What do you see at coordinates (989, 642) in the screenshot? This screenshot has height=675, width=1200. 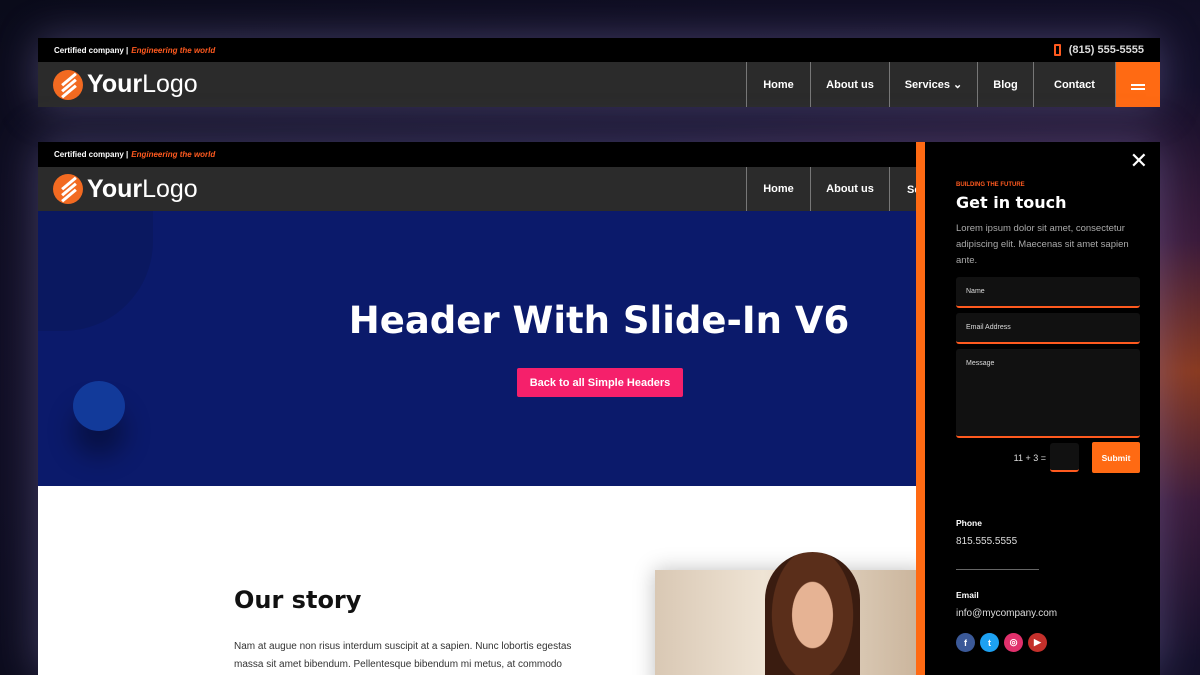 I see `twitter-icon: t` at bounding box center [989, 642].